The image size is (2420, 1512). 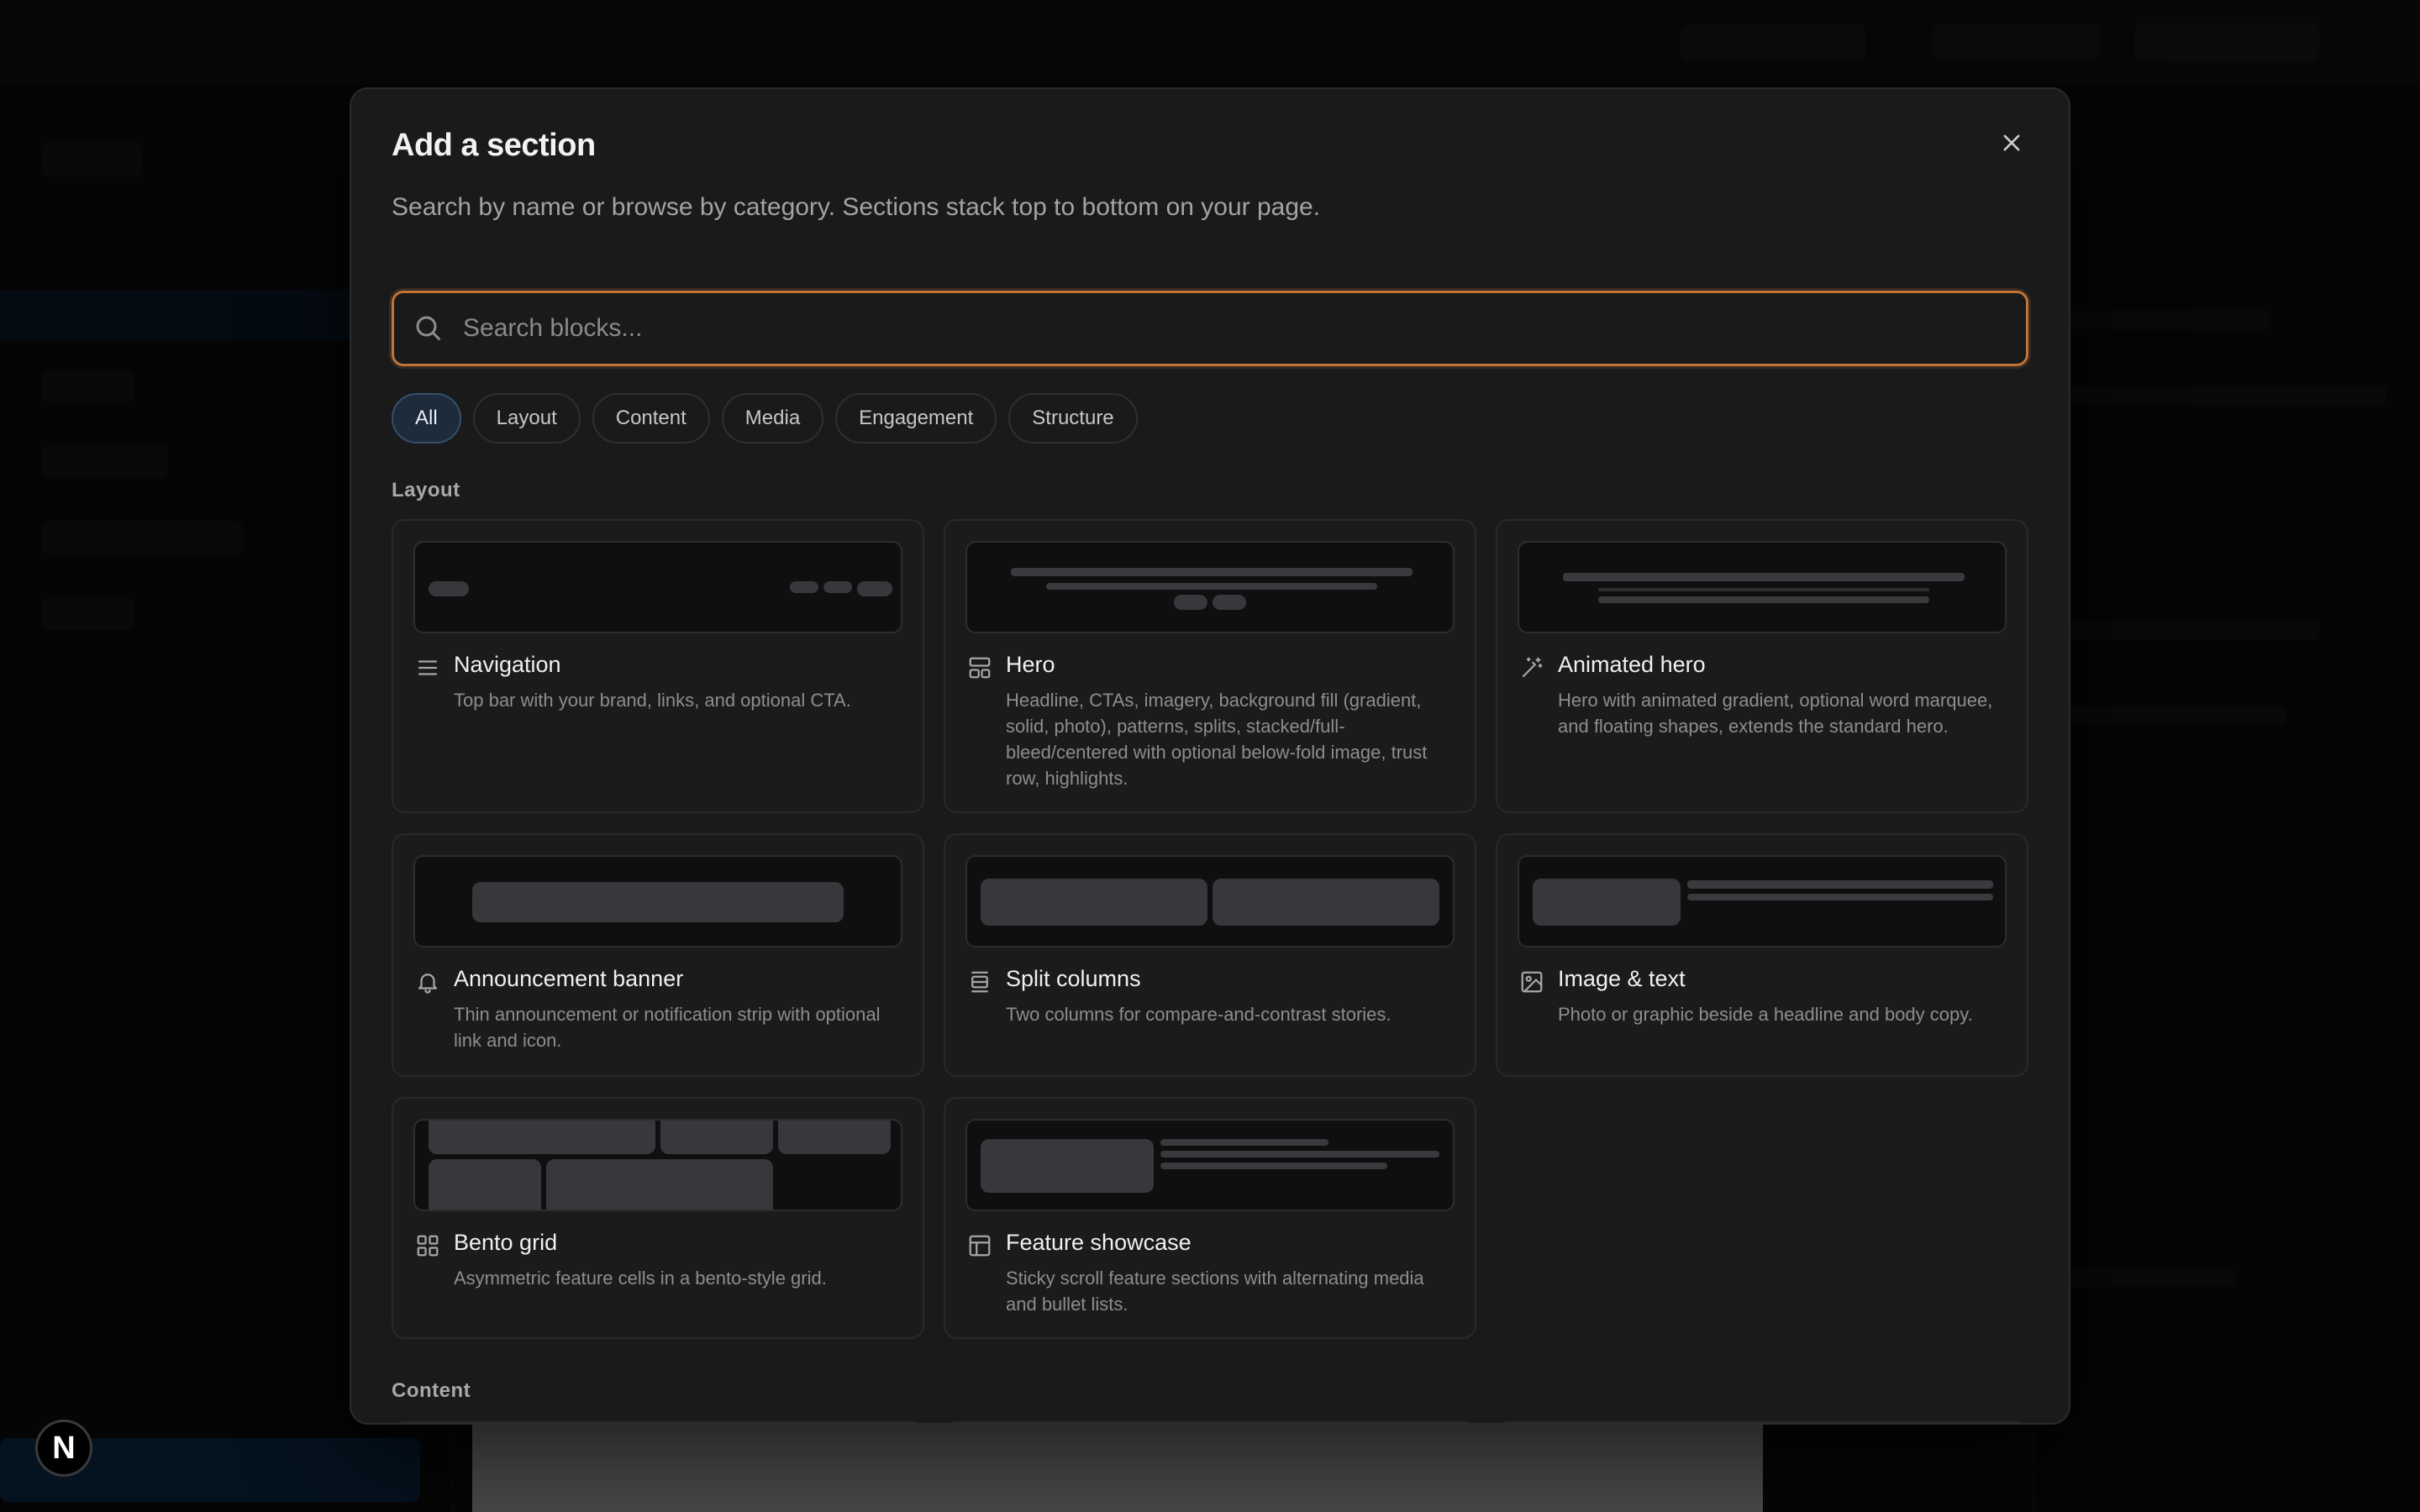 What do you see at coordinates (1244, 328) in the screenshot?
I see `search-input` at bounding box center [1244, 328].